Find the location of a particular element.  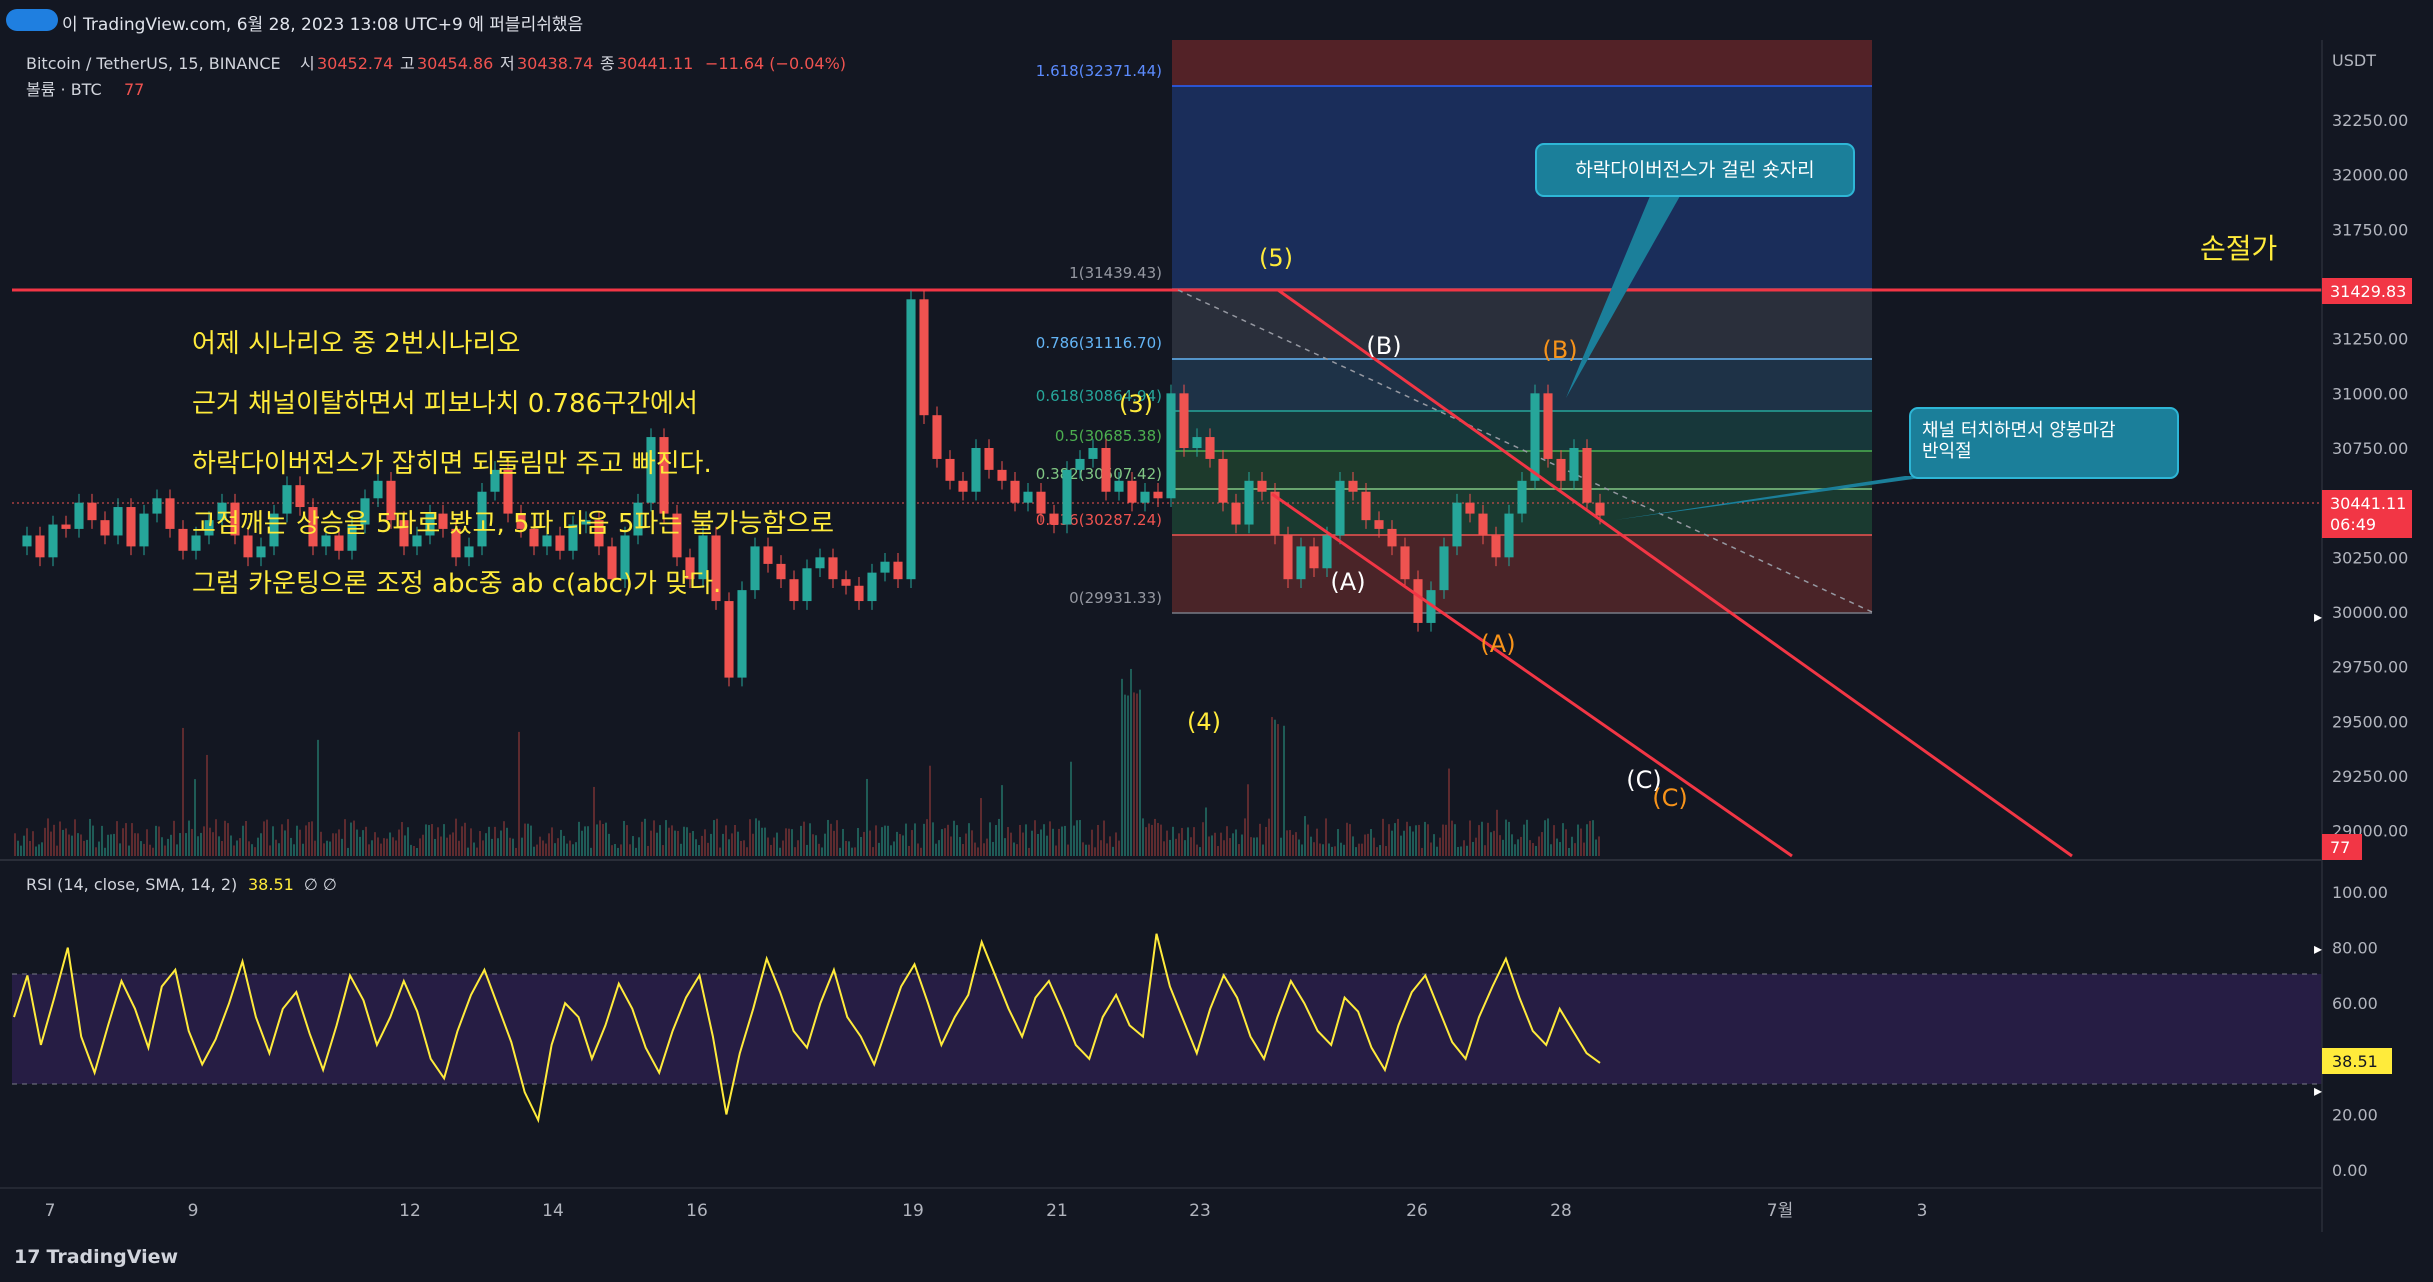

user-avatar-icon is located at coordinates (32, 20).